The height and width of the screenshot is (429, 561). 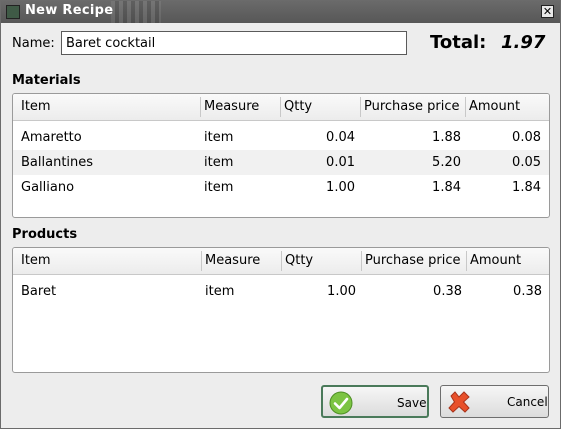 I want to click on table-row: Baret item 1.00 0.38 0.38, so click(x=281, y=291).